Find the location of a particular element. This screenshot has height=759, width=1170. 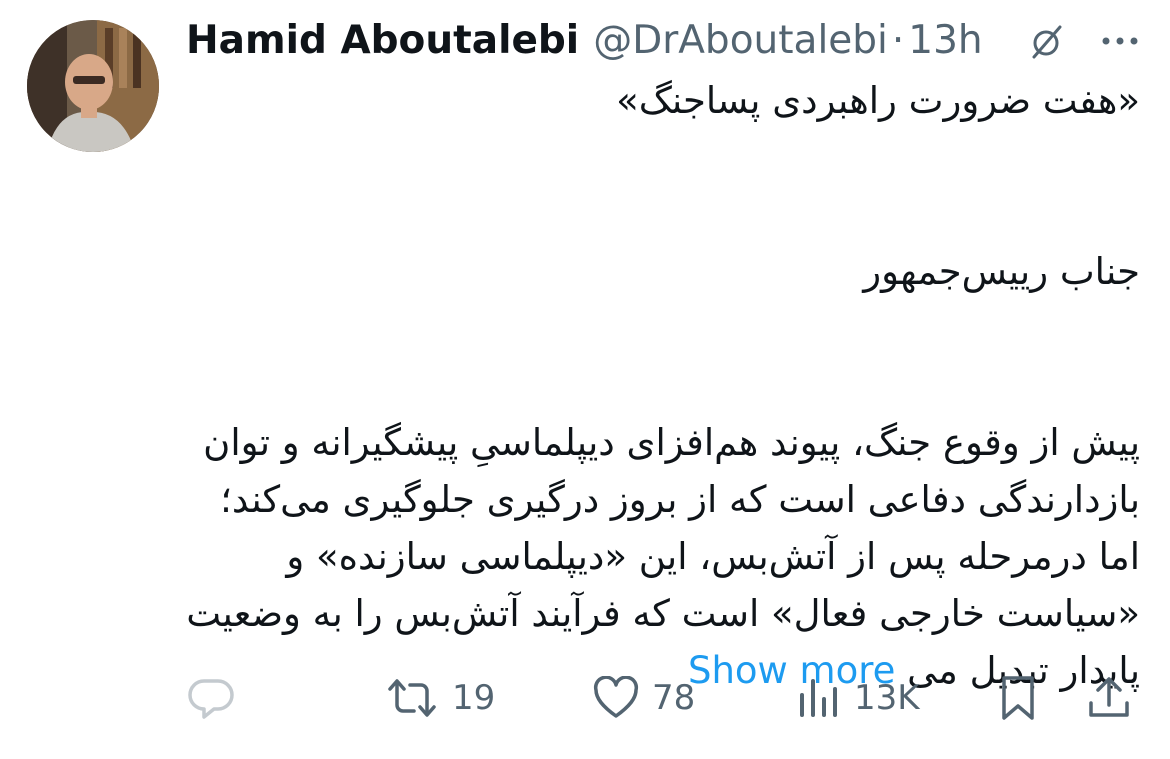

bookmark-icon is located at coordinates (1018, 698).